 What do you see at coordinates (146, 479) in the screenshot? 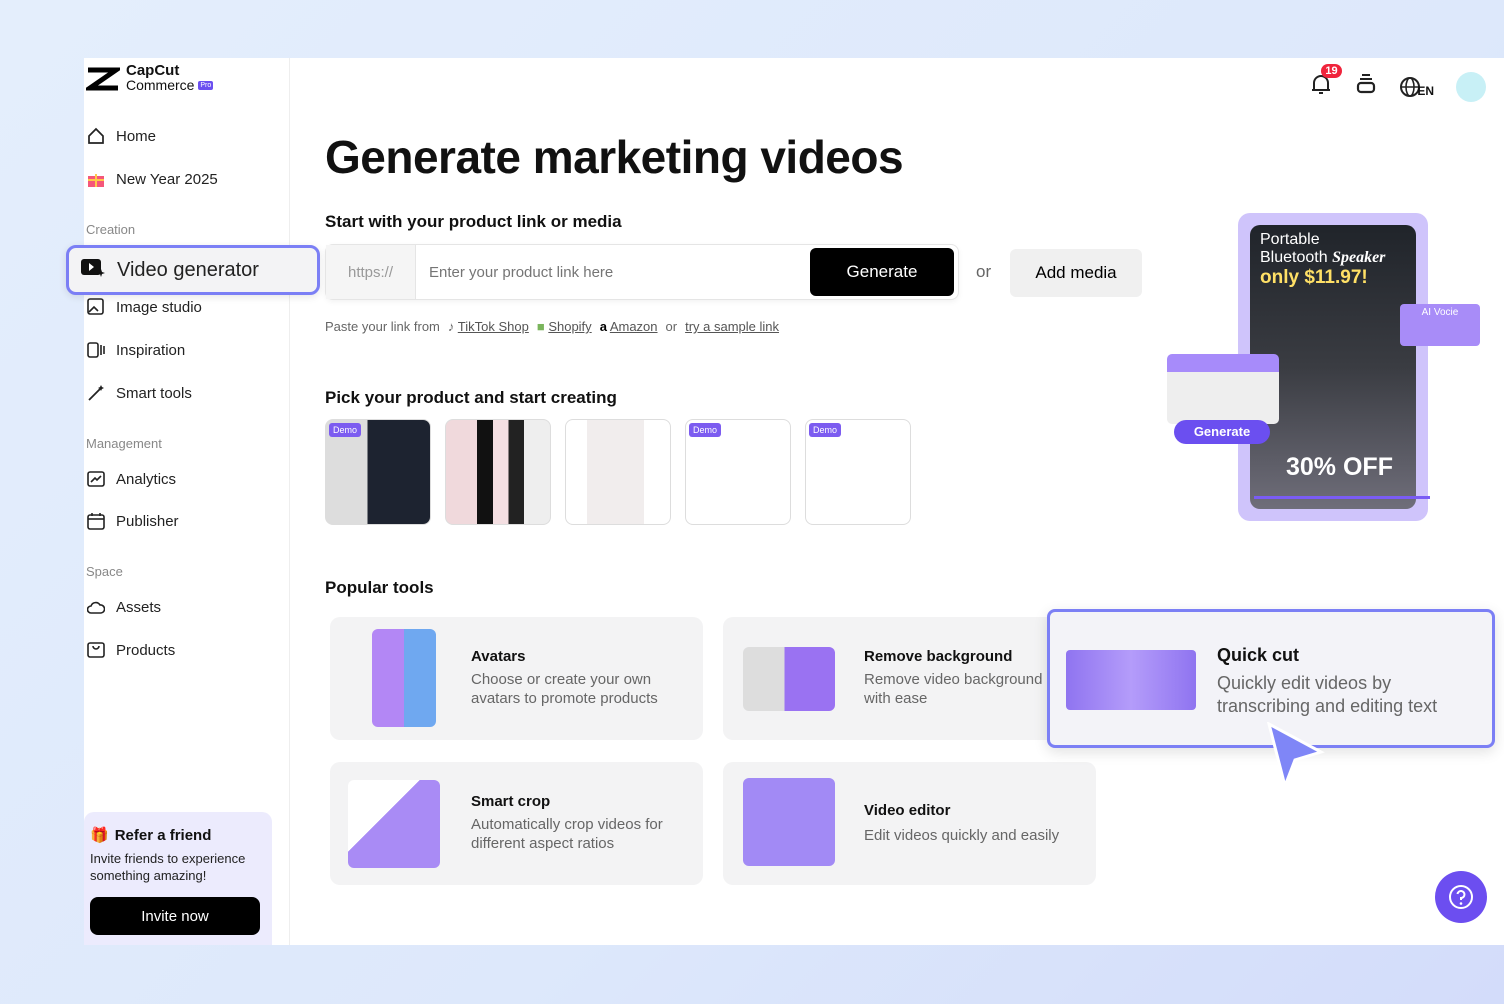
I see `sidebar-item-label: Analytics` at bounding box center [146, 479].